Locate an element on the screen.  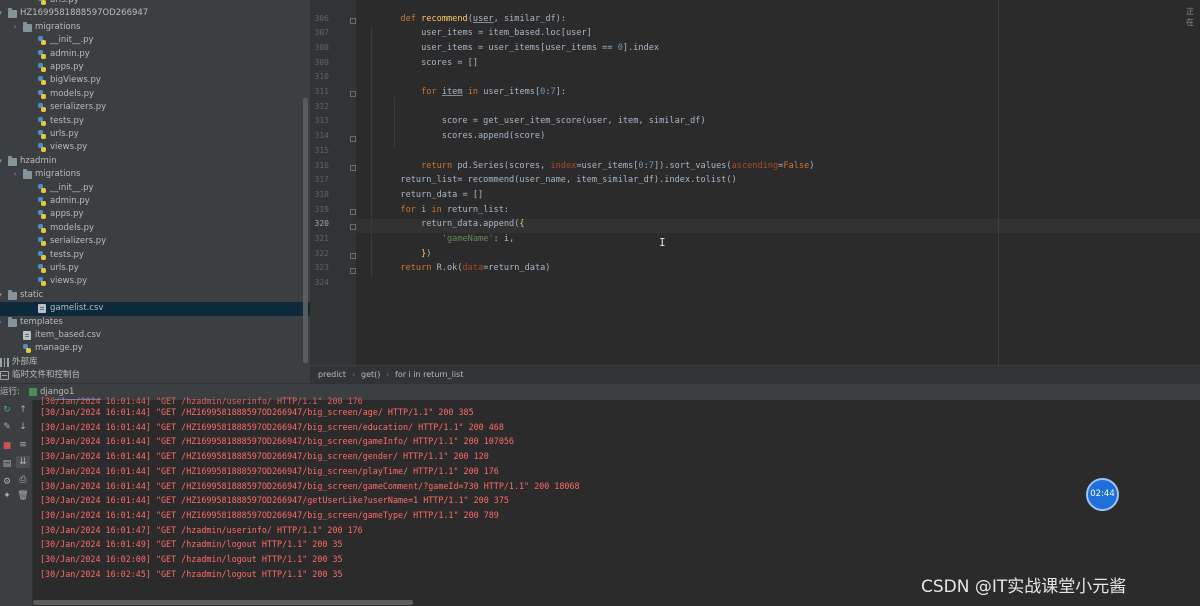
print-icon: ⎙ is located at coordinates (23, 480).